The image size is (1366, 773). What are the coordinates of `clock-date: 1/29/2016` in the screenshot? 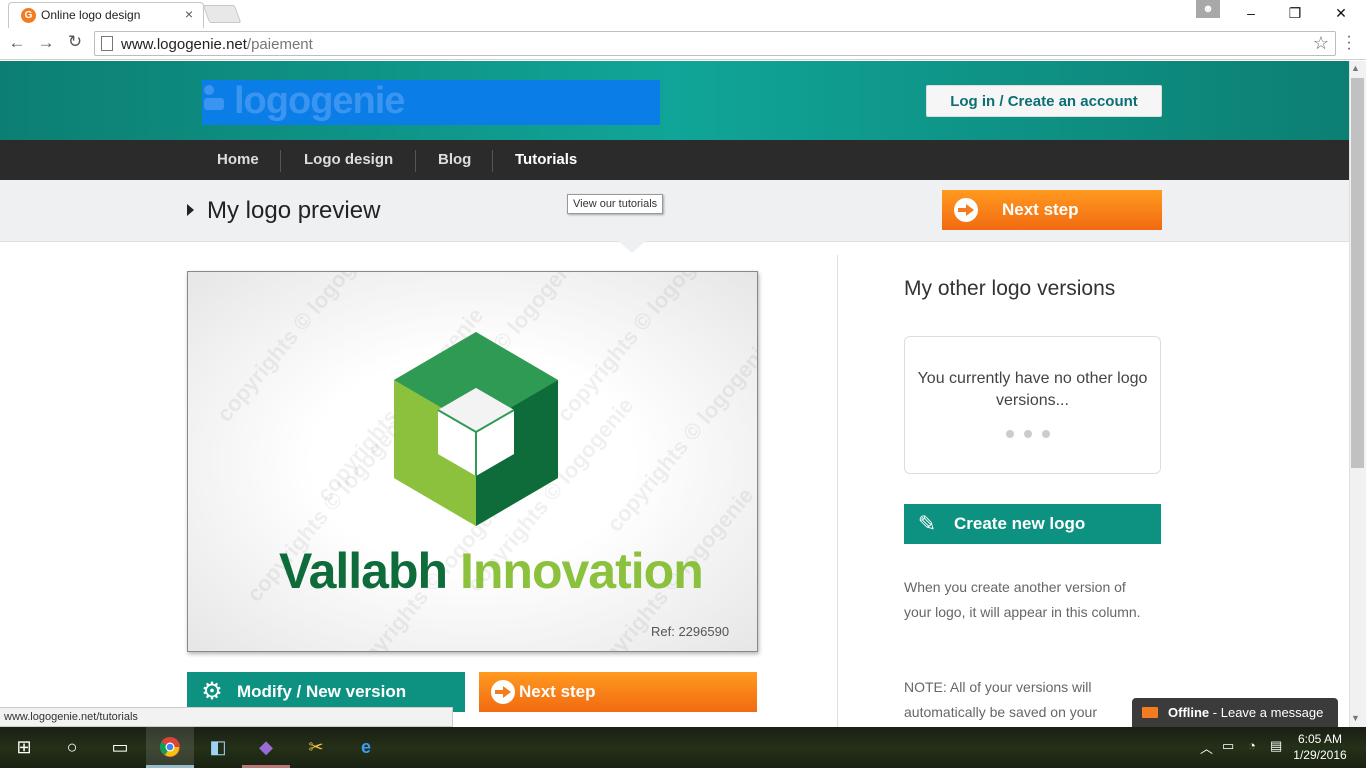 It's located at (1320, 755).